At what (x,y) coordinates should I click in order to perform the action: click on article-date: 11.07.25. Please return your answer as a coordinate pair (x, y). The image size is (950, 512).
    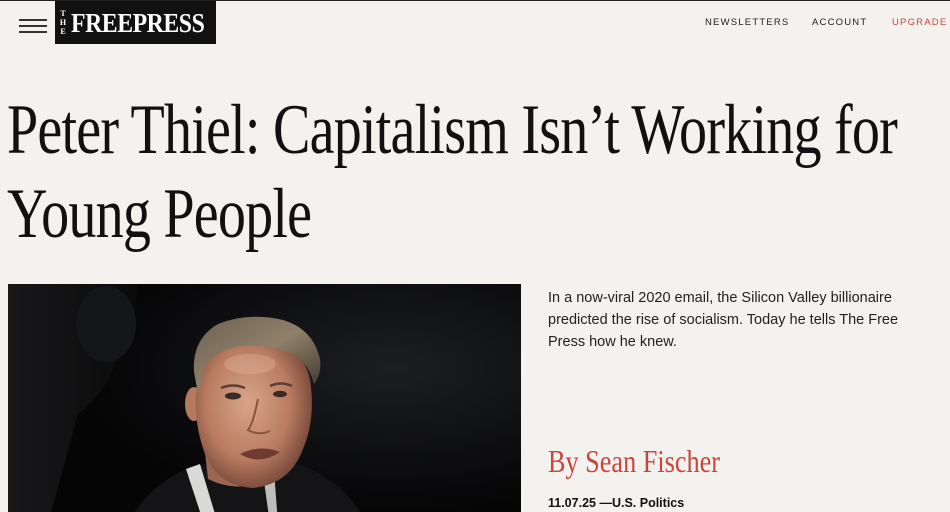
    Looking at the image, I should click on (572, 503).